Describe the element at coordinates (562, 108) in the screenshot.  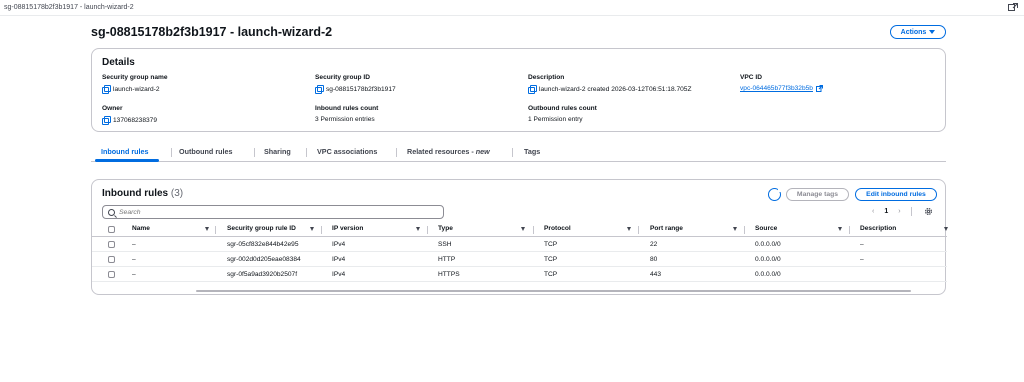
I see `field-label: Outbound rules count` at that location.